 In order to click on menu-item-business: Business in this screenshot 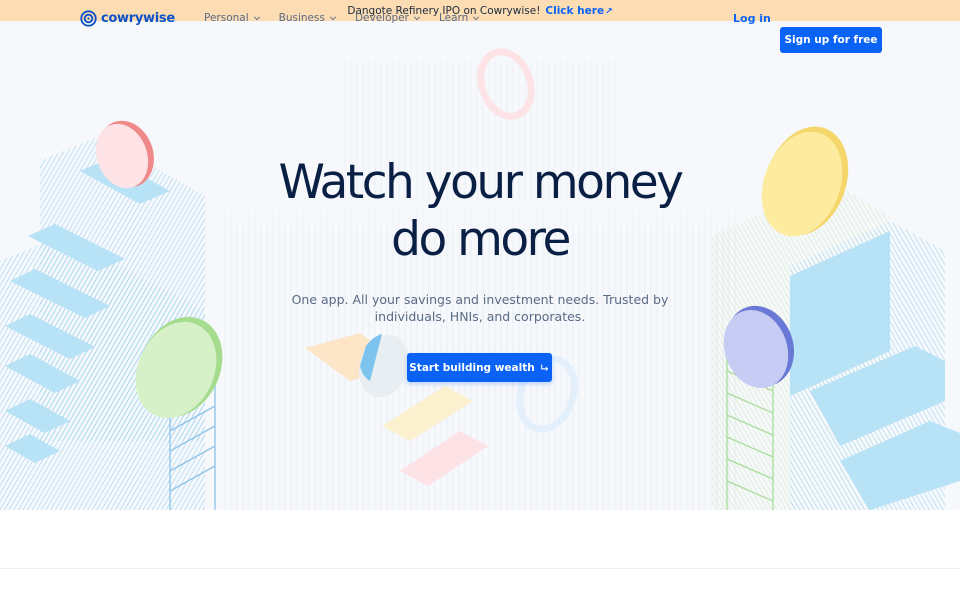, I will do `click(308, 18)`.